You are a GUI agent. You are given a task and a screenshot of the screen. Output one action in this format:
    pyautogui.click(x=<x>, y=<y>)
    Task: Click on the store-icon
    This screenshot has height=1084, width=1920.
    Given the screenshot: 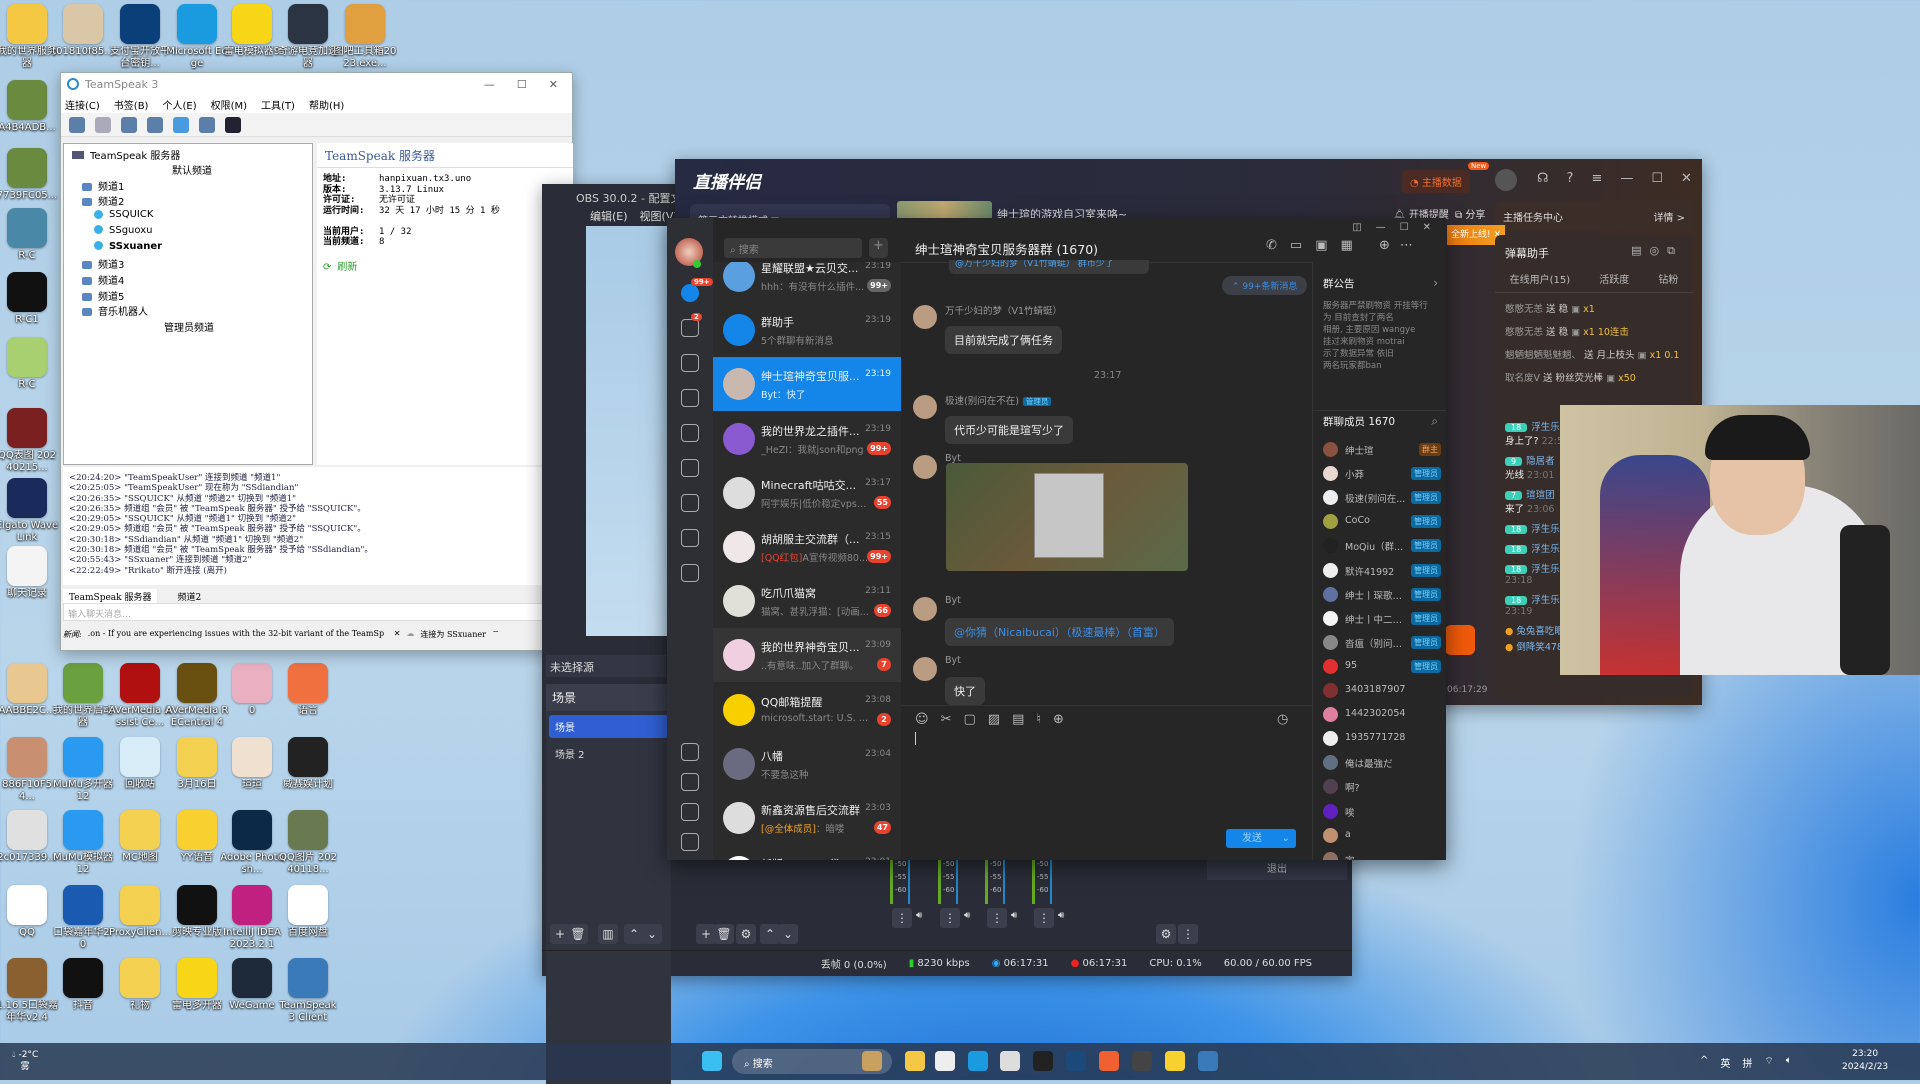 What is the action you would take?
    pyautogui.click(x=1010, y=1061)
    